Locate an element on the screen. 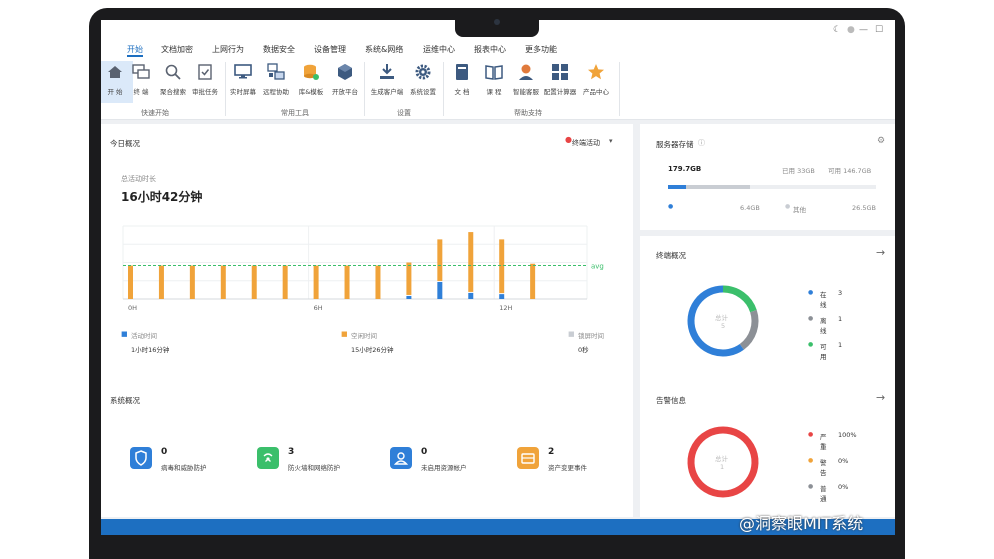 This screenshot has width=994, height=559. group-label-settings: 设置 is located at coordinates (404, 113).